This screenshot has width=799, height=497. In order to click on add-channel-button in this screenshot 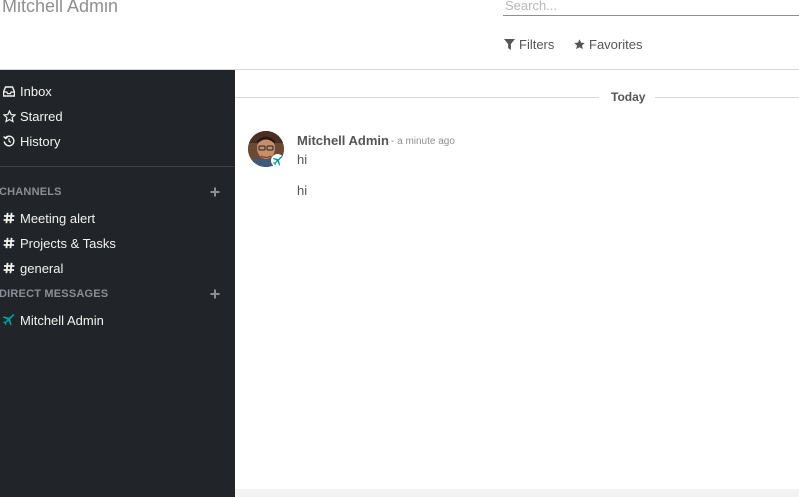, I will do `click(215, 192)`.